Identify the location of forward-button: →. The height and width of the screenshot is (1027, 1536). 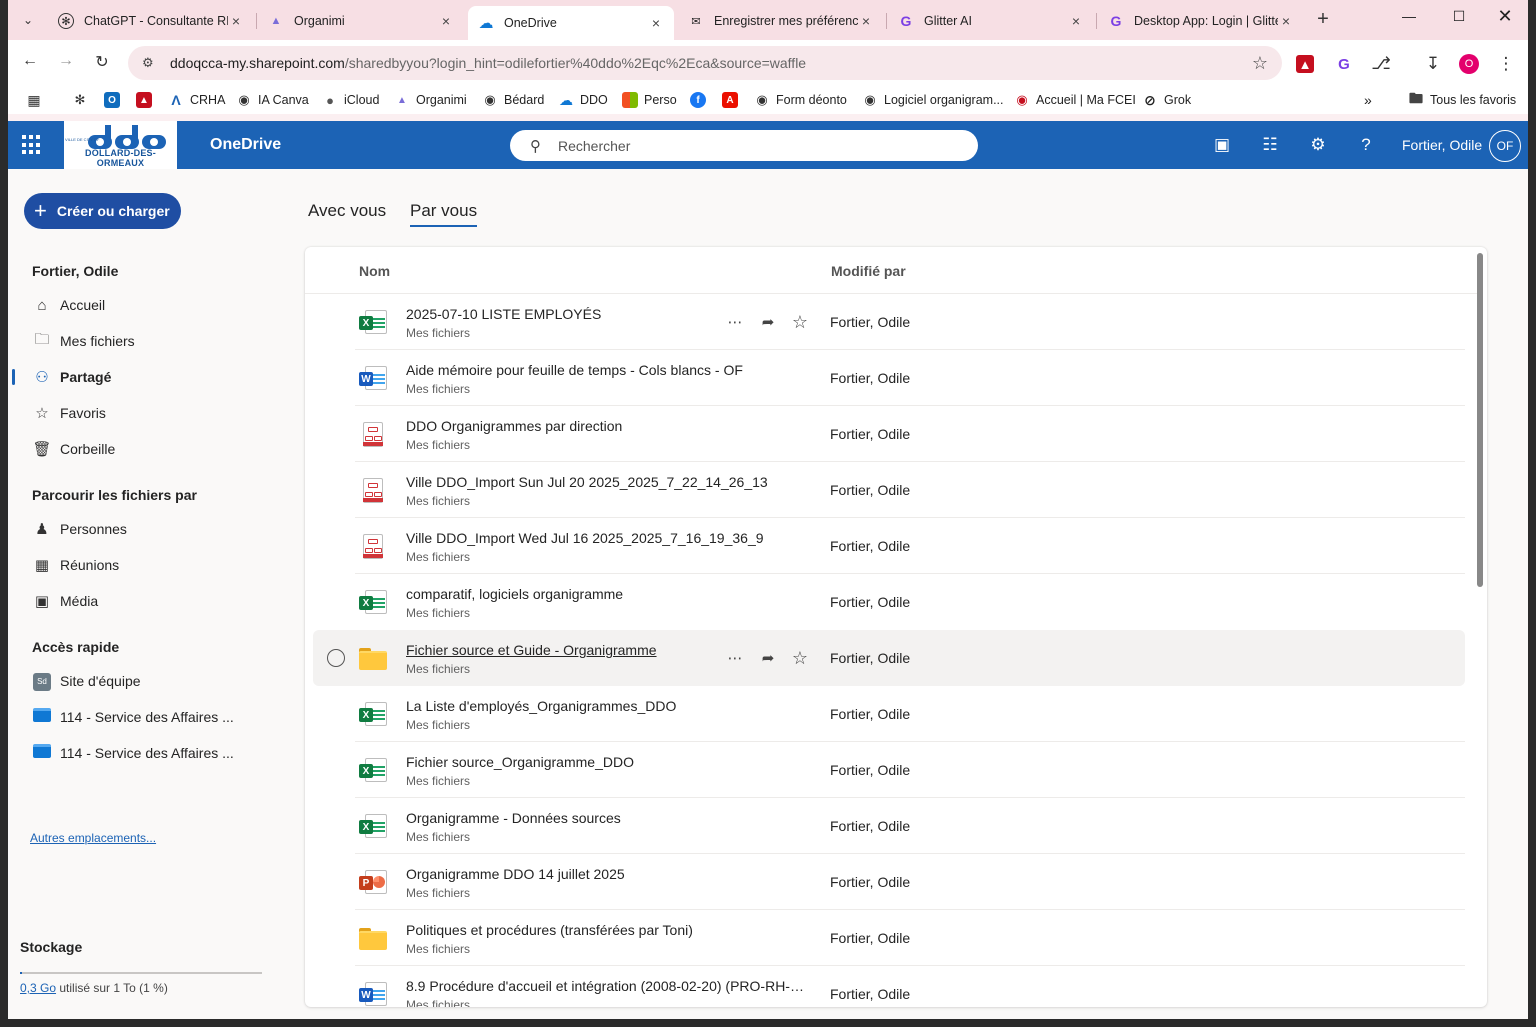
(66, 64).